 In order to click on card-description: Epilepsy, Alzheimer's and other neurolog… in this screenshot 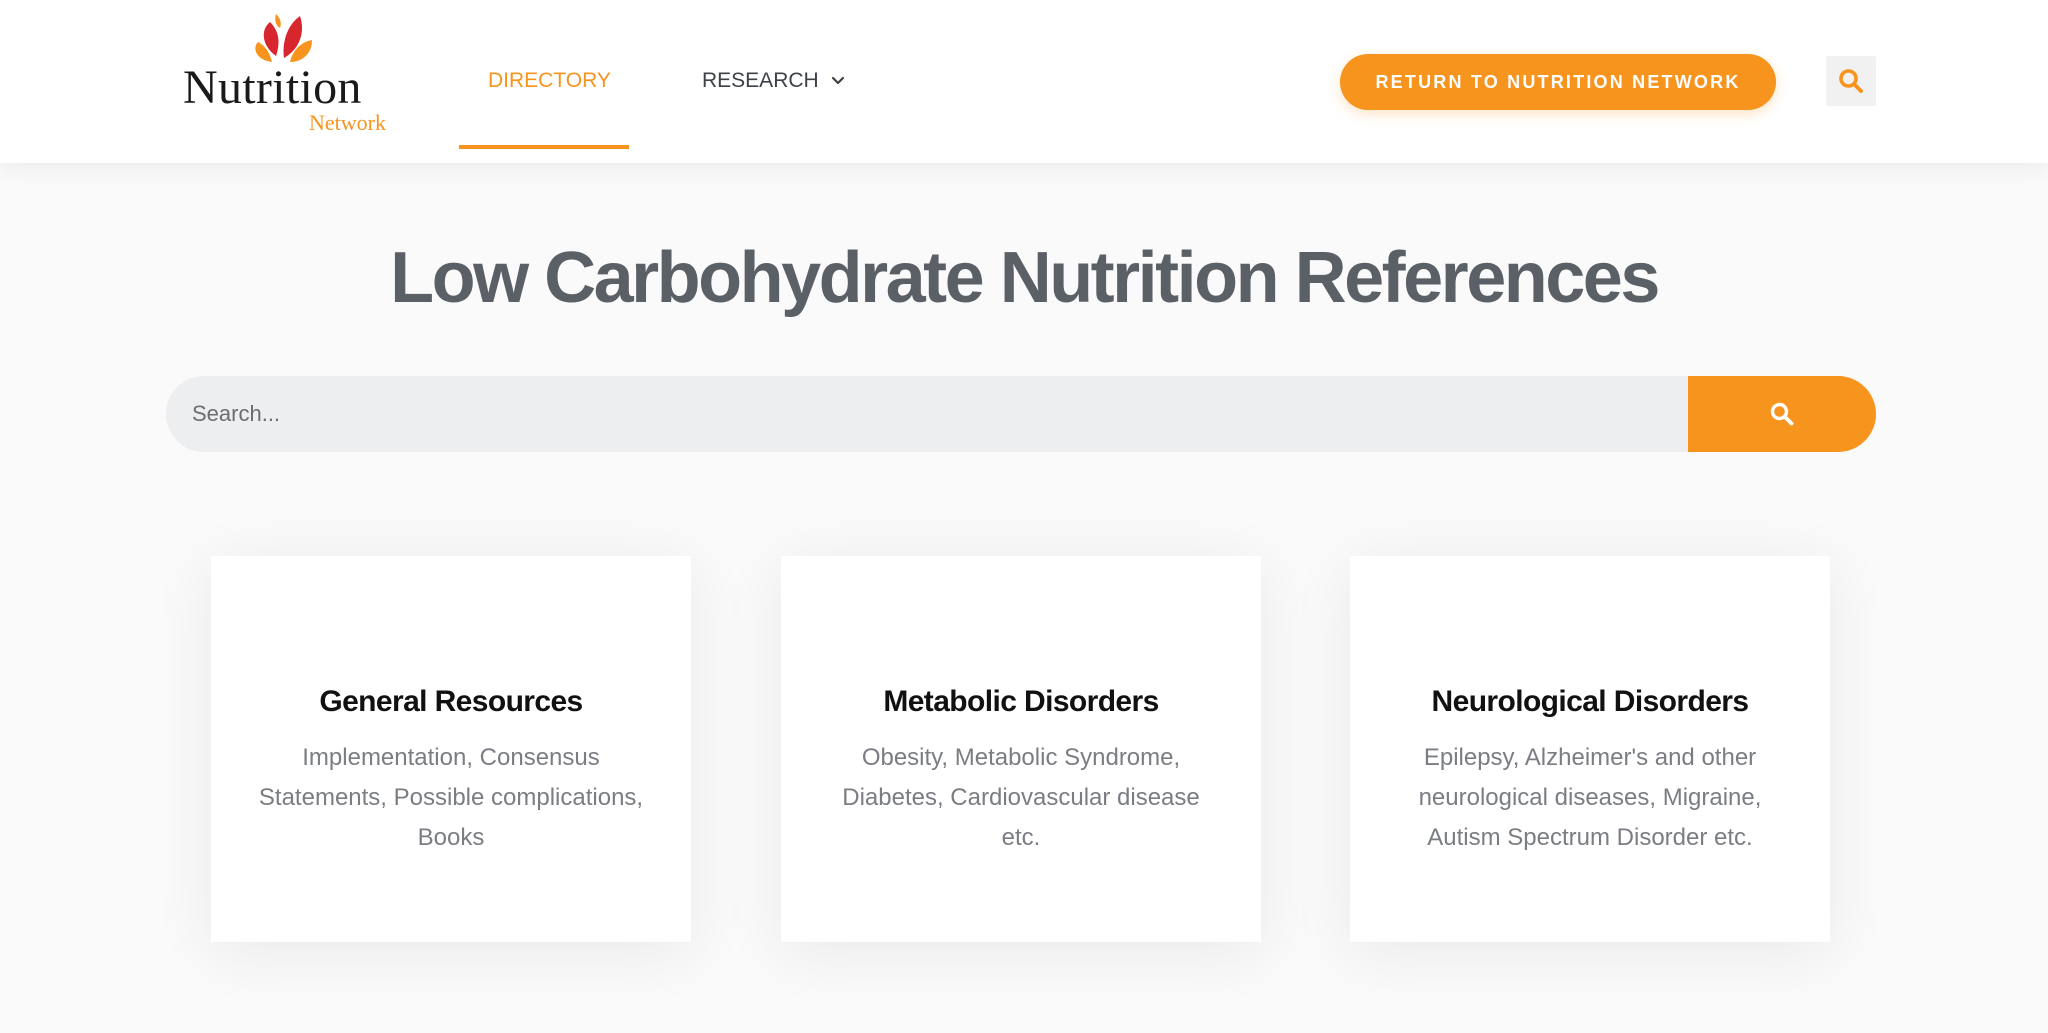, I will do `click(1590, 797)`.